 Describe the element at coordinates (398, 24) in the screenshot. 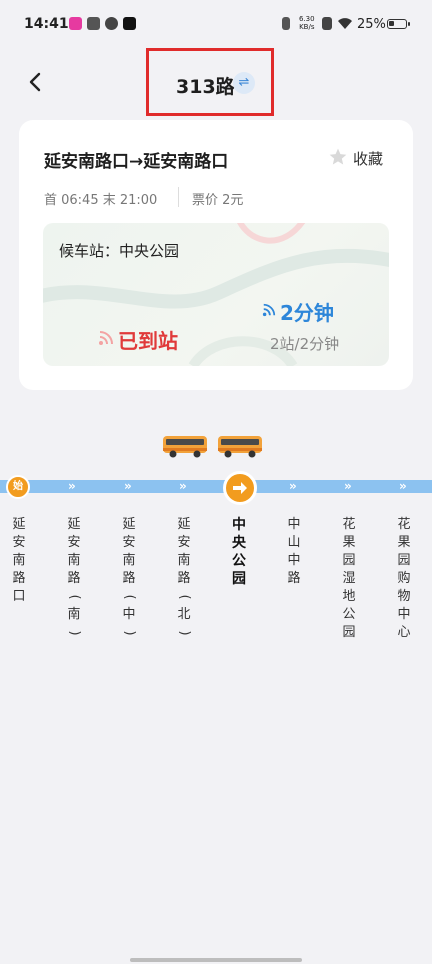

I see `battery-icon` at that location.